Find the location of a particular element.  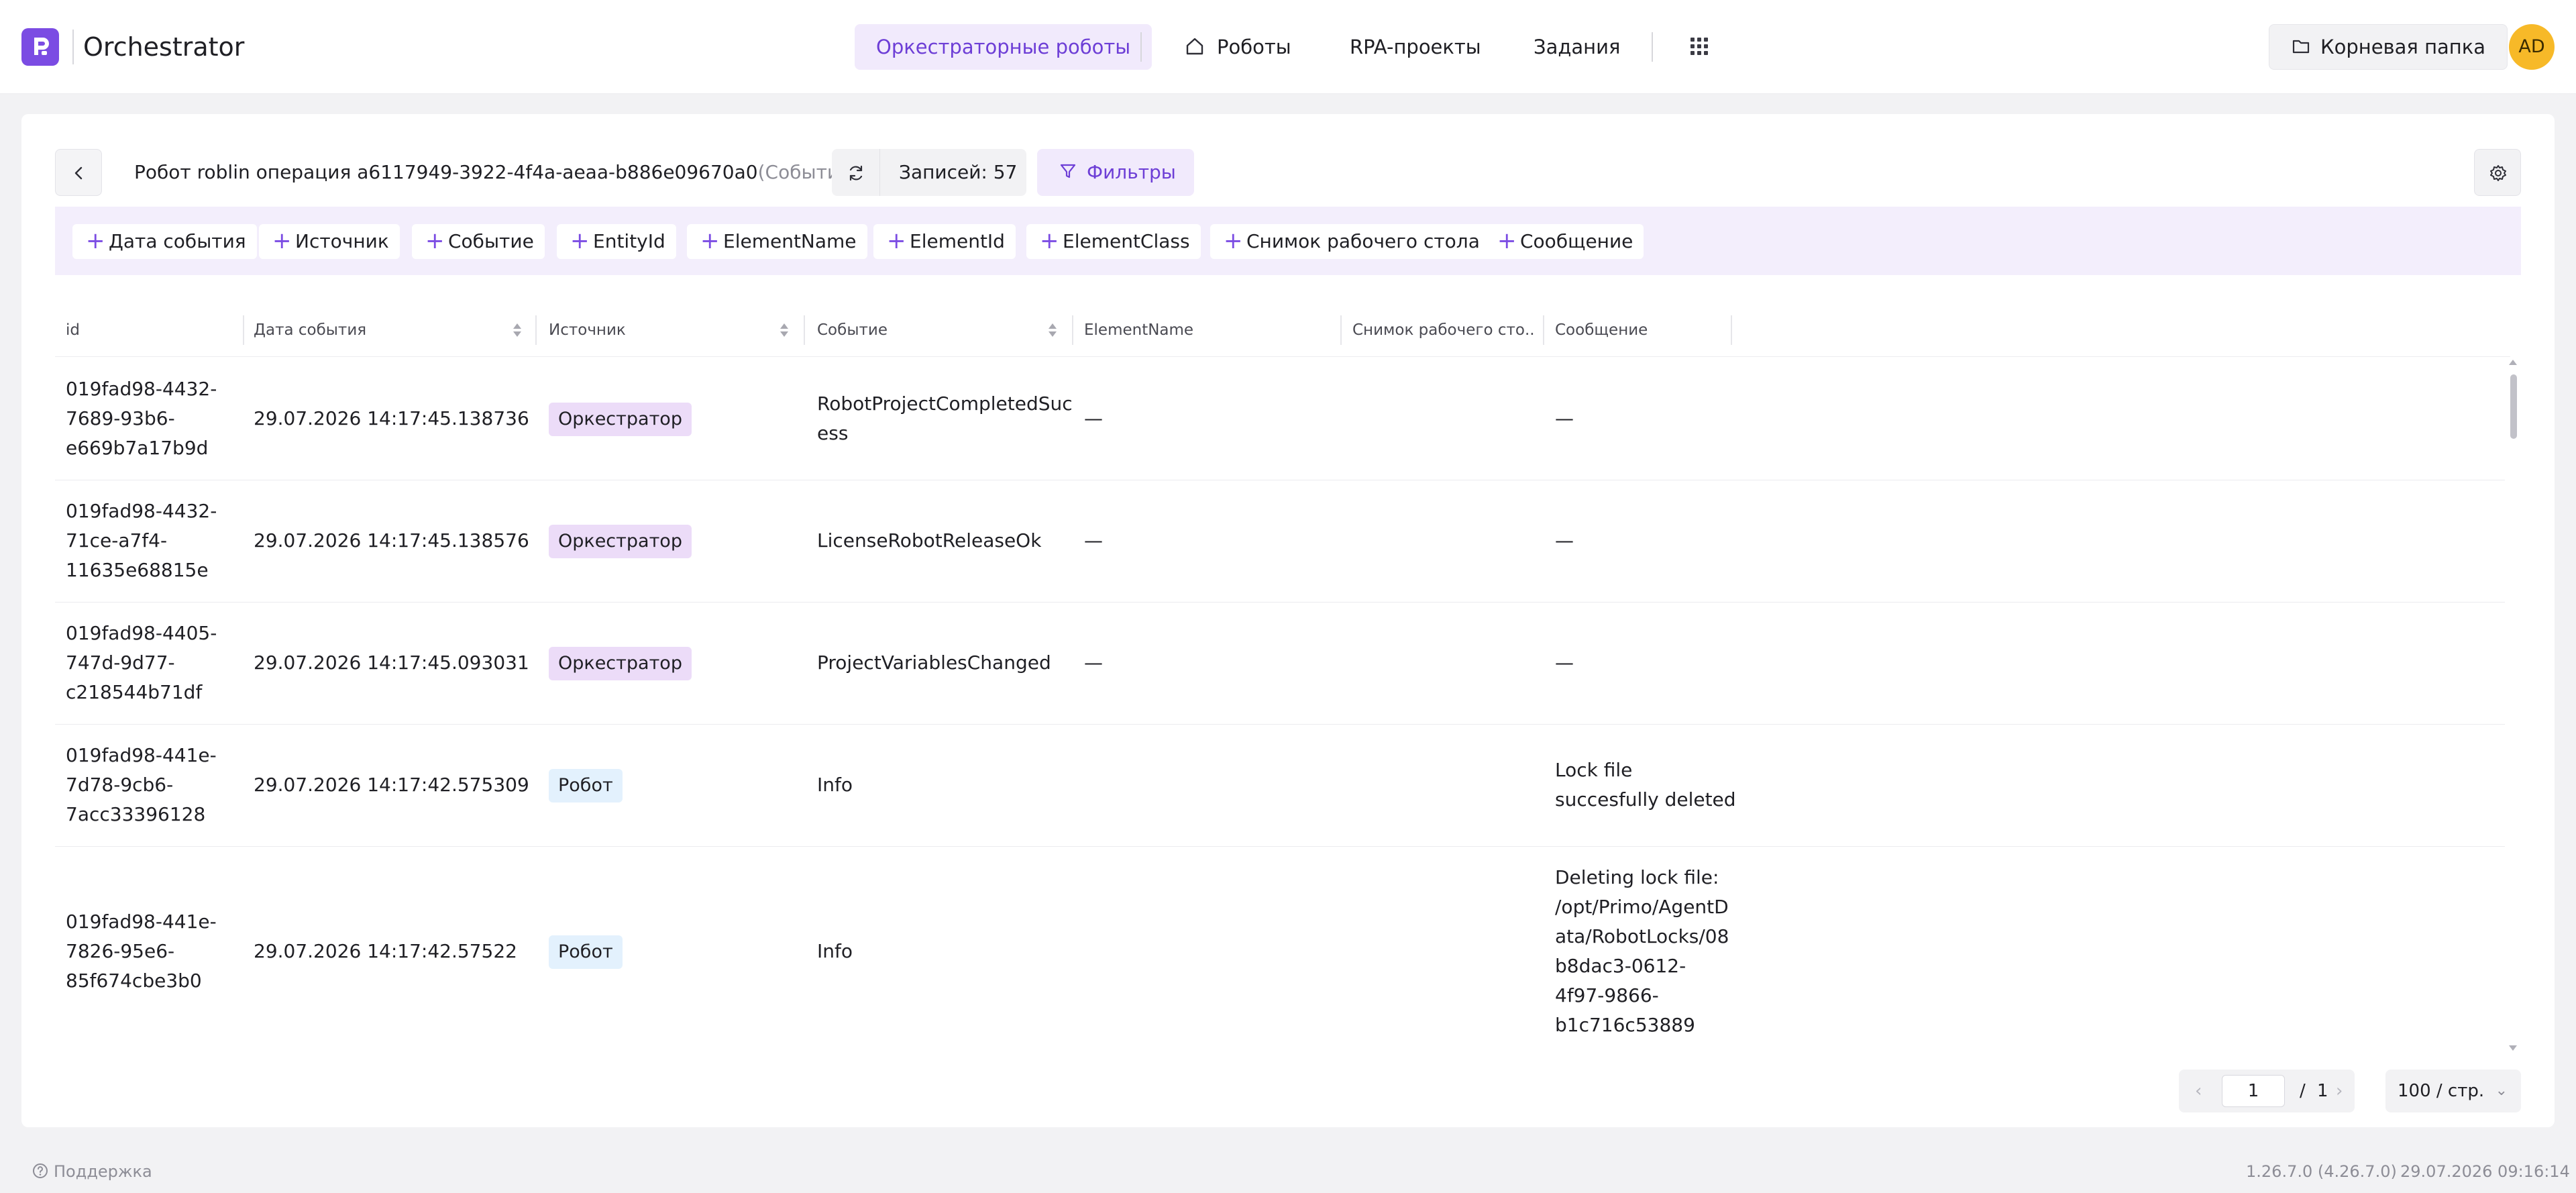

chip-element-id: + ElementId is located at coordinates (944, 241).